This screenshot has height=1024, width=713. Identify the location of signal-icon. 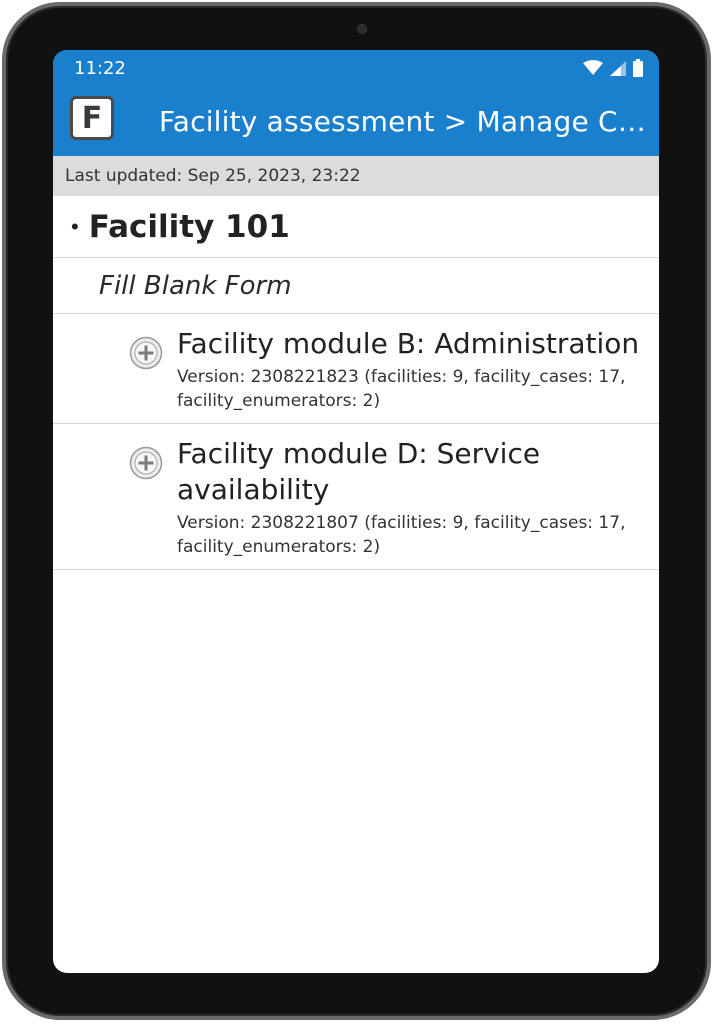
(618, 68).